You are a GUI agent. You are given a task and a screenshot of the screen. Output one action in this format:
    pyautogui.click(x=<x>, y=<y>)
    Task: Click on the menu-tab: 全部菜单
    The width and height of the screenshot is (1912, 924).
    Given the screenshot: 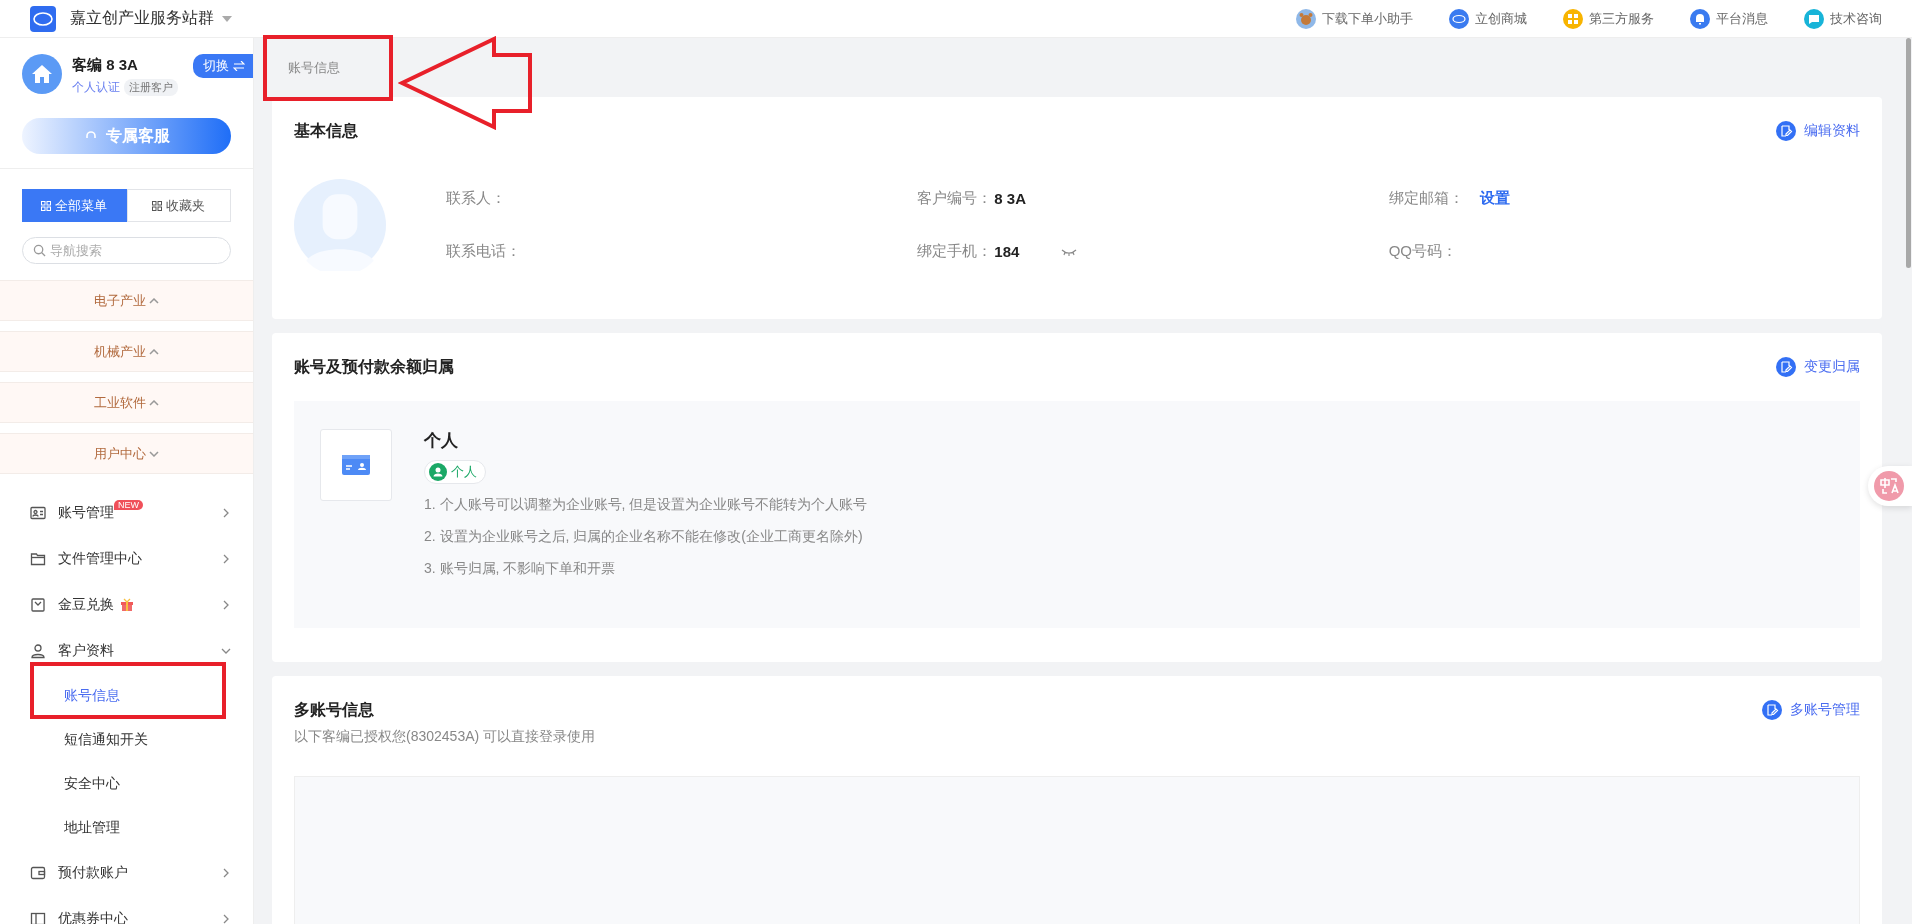 What is the action you would take?
    pyautogui.click(x=74, y=205)
    